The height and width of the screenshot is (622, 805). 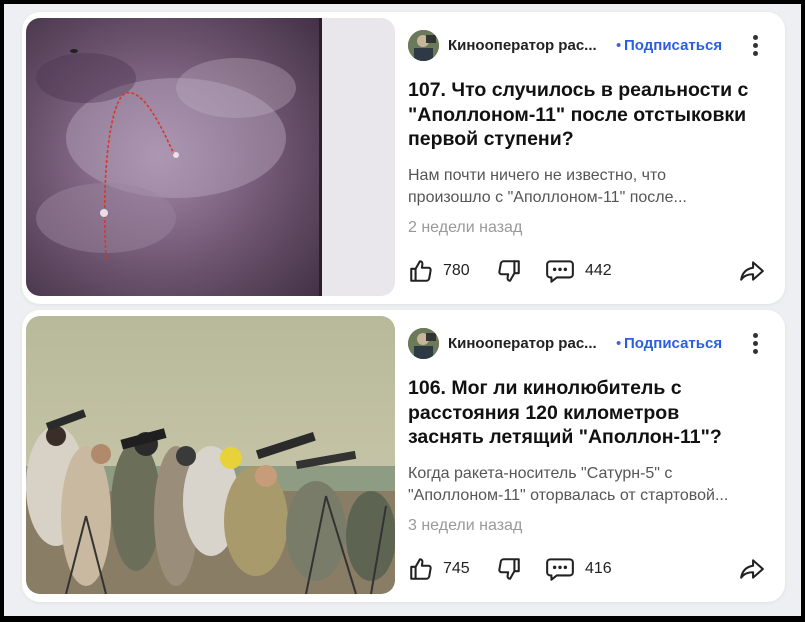 What do you see at coordinates (465, 227) in the screenshot?
I see `publish-time: 2 недели назад` at bounding box center [465, 227].